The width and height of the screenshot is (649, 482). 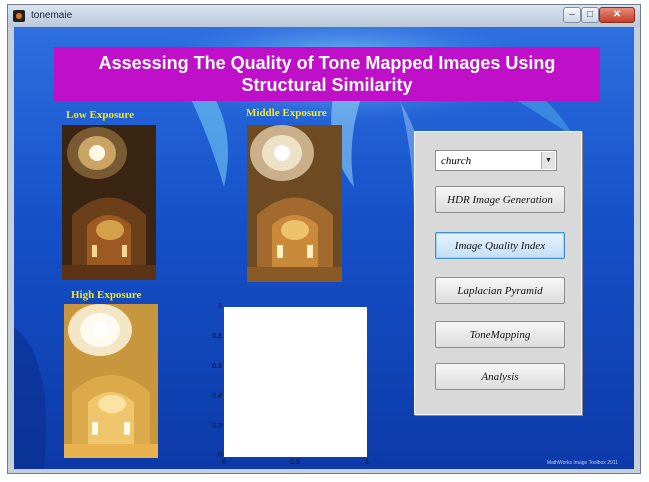 What do you see at coordinates (367, 462) in the screenshot?
I see `x-tick-label: 1` at bounding box center [367, 462].